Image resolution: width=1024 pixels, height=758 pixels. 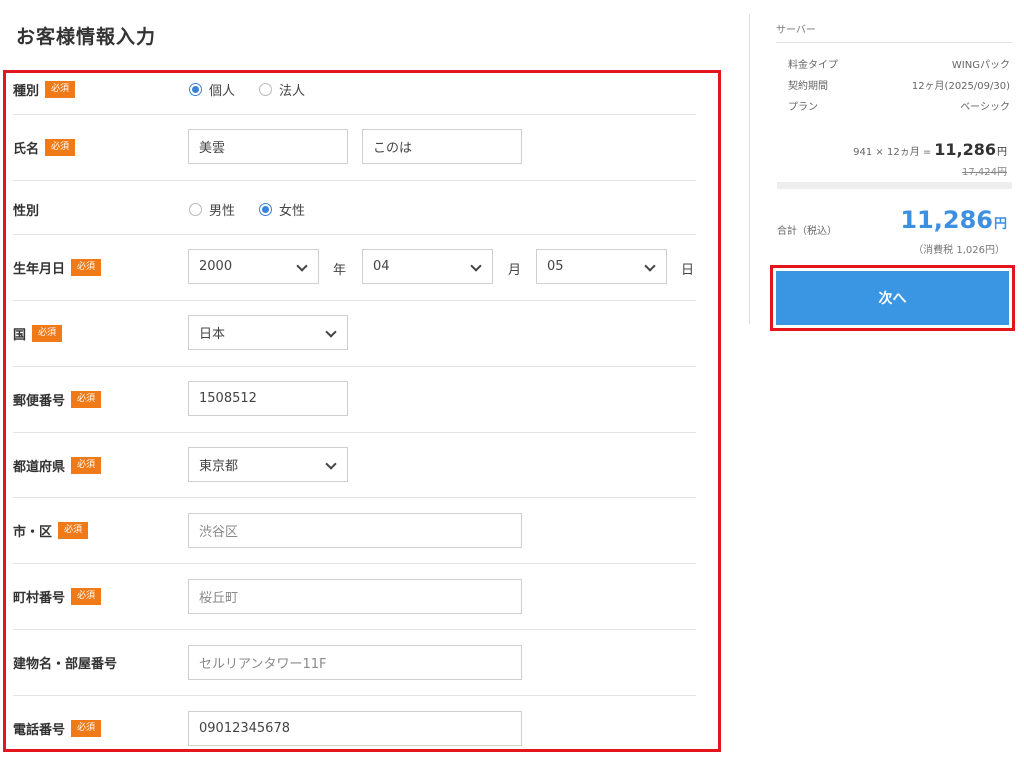 What do you see at coordinates (355, 662) in the screenshot?
I see `building-input: セルリアンタワー11F` at bounding box center [355, 662].